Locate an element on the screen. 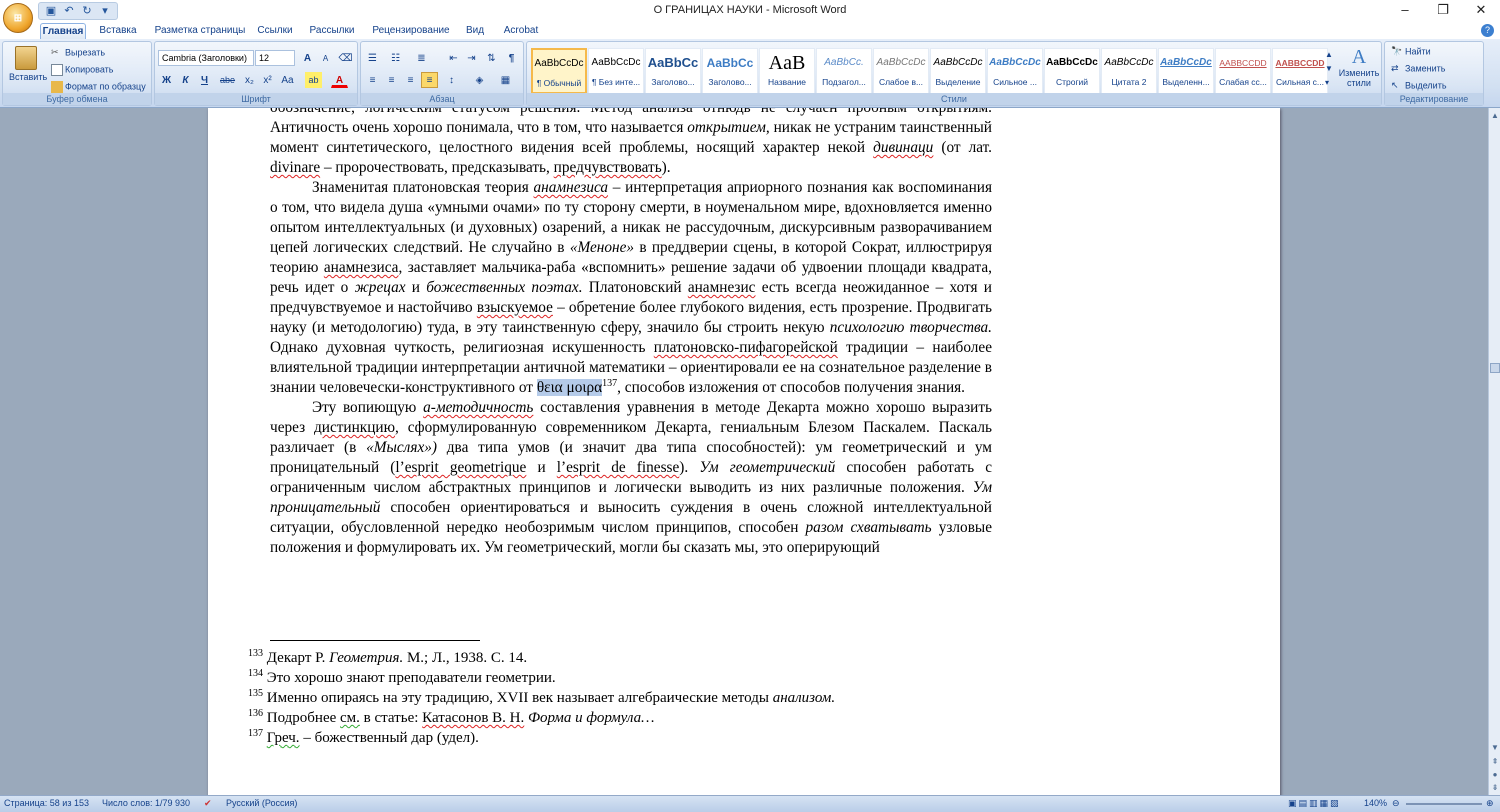  office-button: ⊞ is located at coordinates (18, 18).